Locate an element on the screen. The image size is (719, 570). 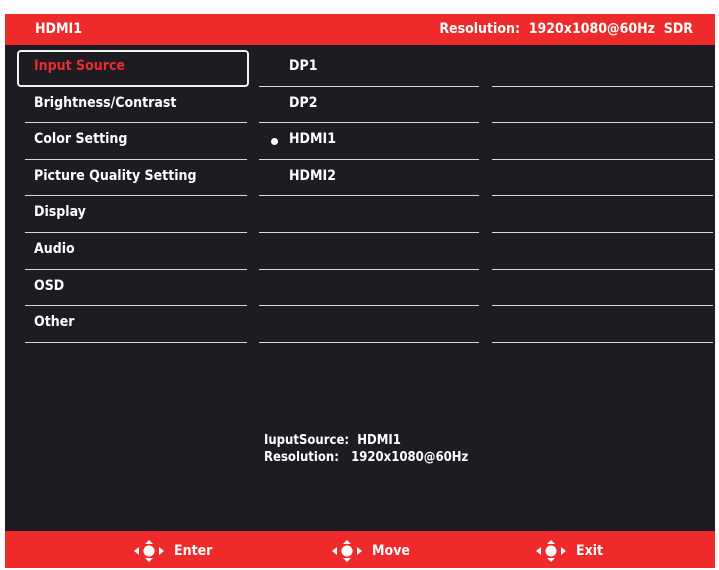
submenu-item-label: HDMI2 is located at coordinates (312, 175).